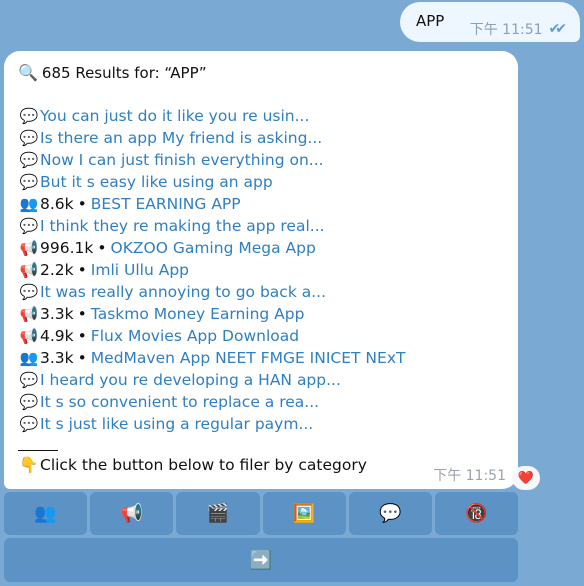  Describe the element at coordinates (558, 29) in the screenshot. I see `read-ticks-icon: ✔✔` at that location.